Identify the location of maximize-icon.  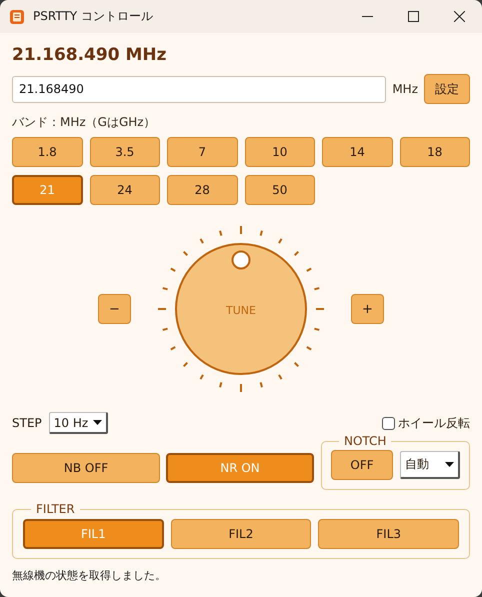
(413, 16).